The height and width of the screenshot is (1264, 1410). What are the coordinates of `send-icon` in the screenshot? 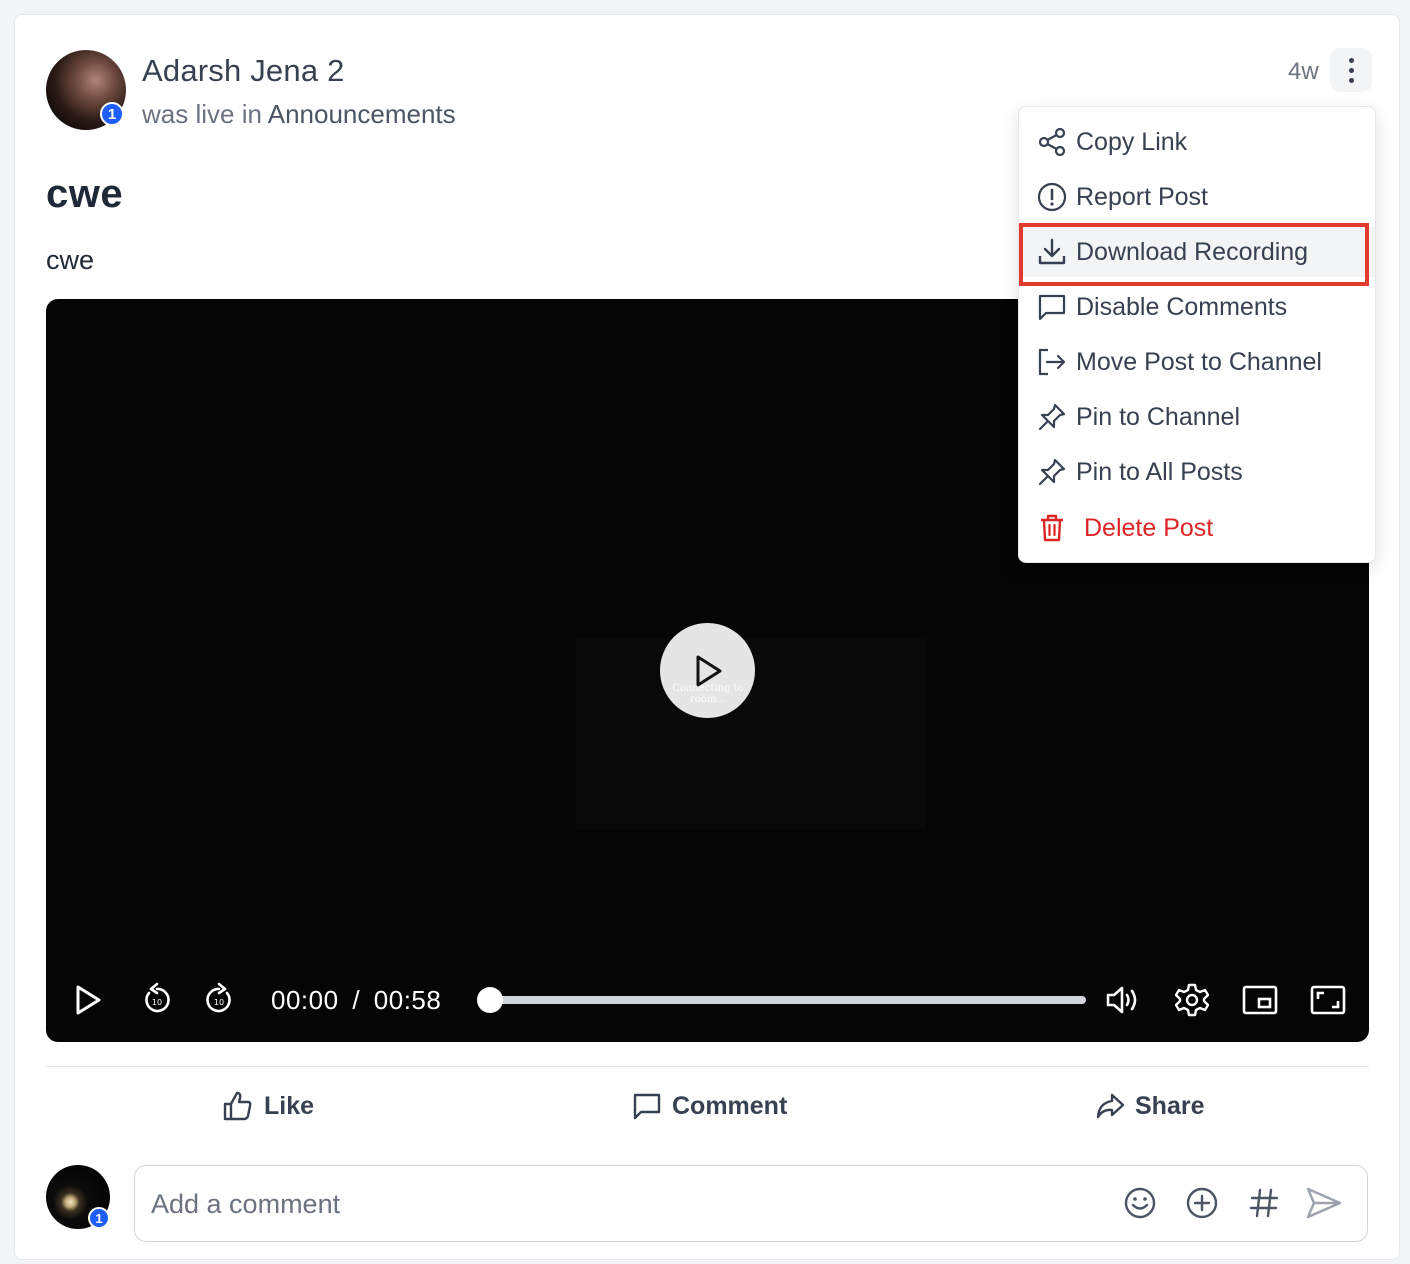 It's located at (1324, 1203).